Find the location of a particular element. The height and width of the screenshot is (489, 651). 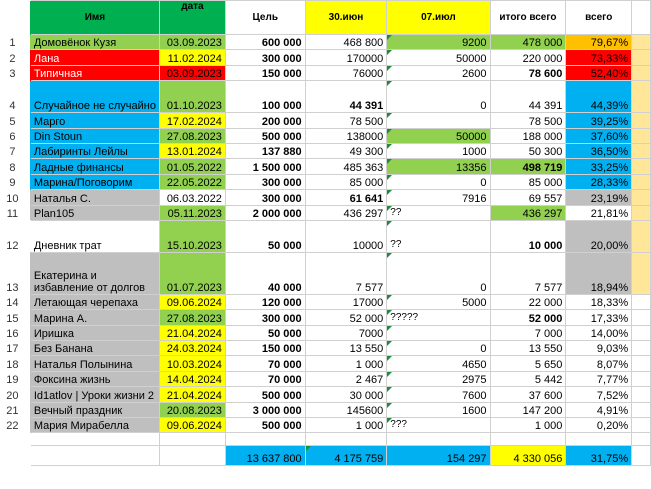

cell-name: Фоксина жизнь is located at coordinates (94, 379).